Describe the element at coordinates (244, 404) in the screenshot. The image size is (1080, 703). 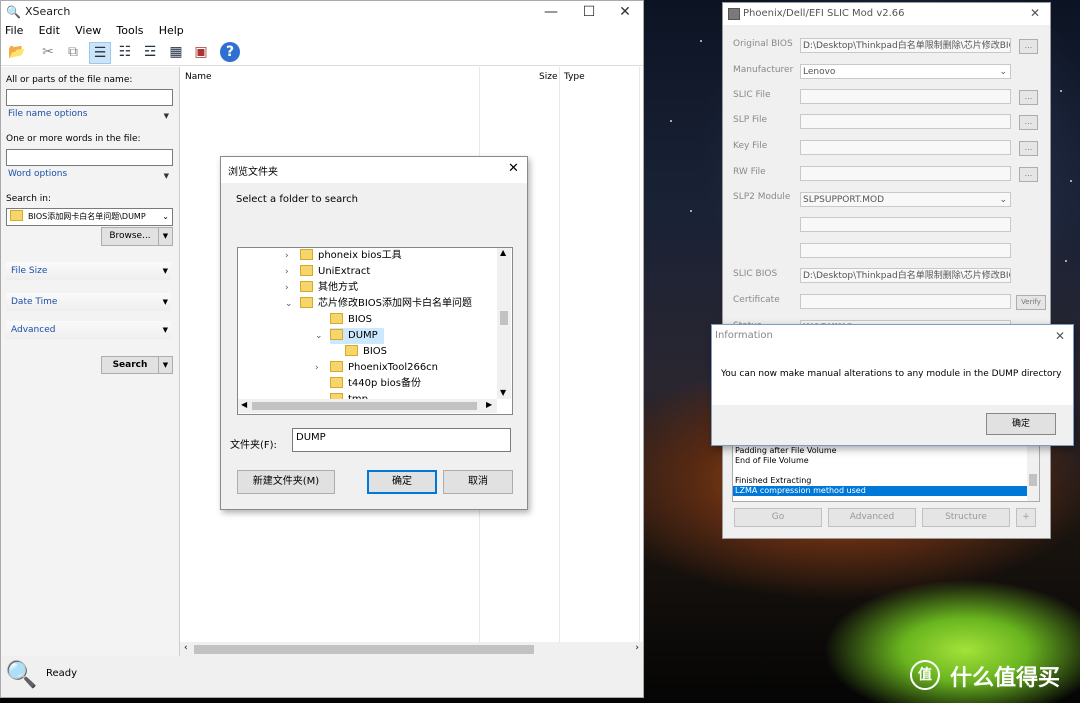
I see `scroll-left-icon: ◀` at that location.